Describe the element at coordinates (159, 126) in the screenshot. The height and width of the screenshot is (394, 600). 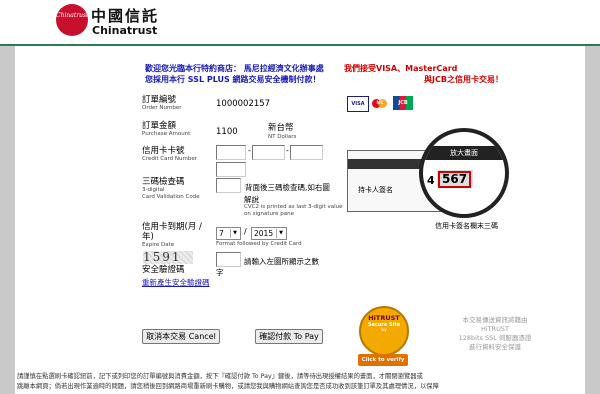
I see `amount-label: 訂單金額` at that location.